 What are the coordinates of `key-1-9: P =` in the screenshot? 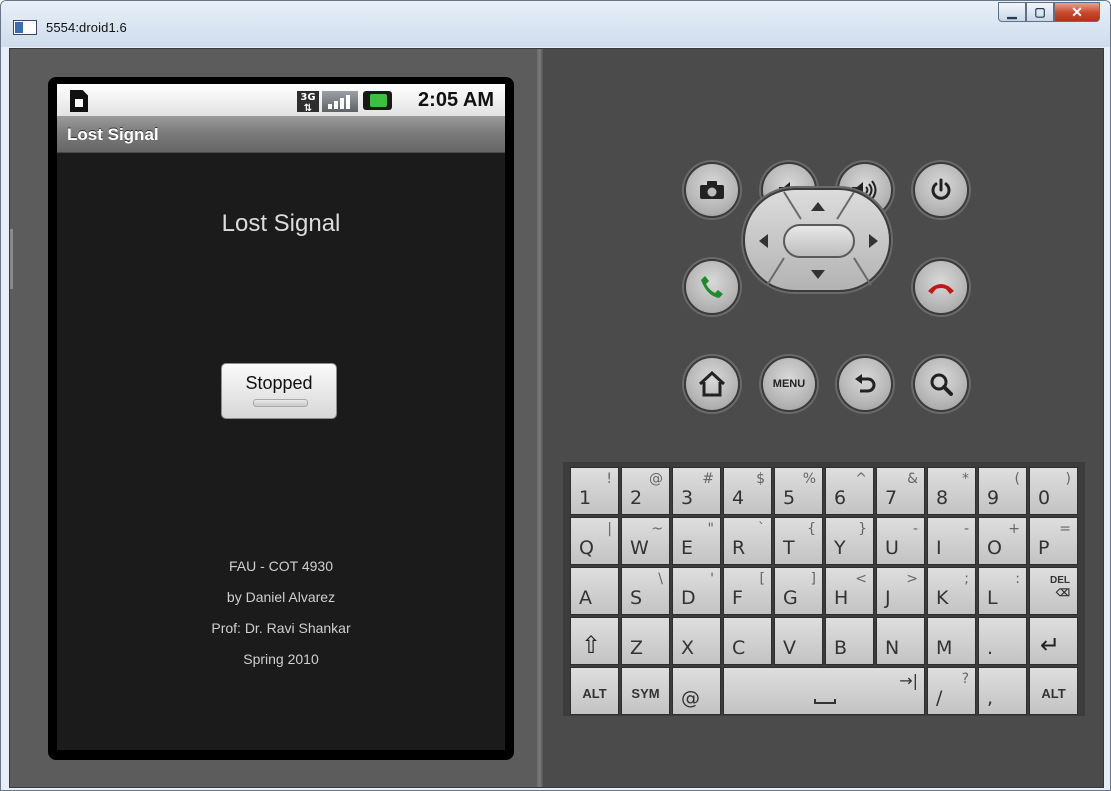 It's located at (1053, 541).